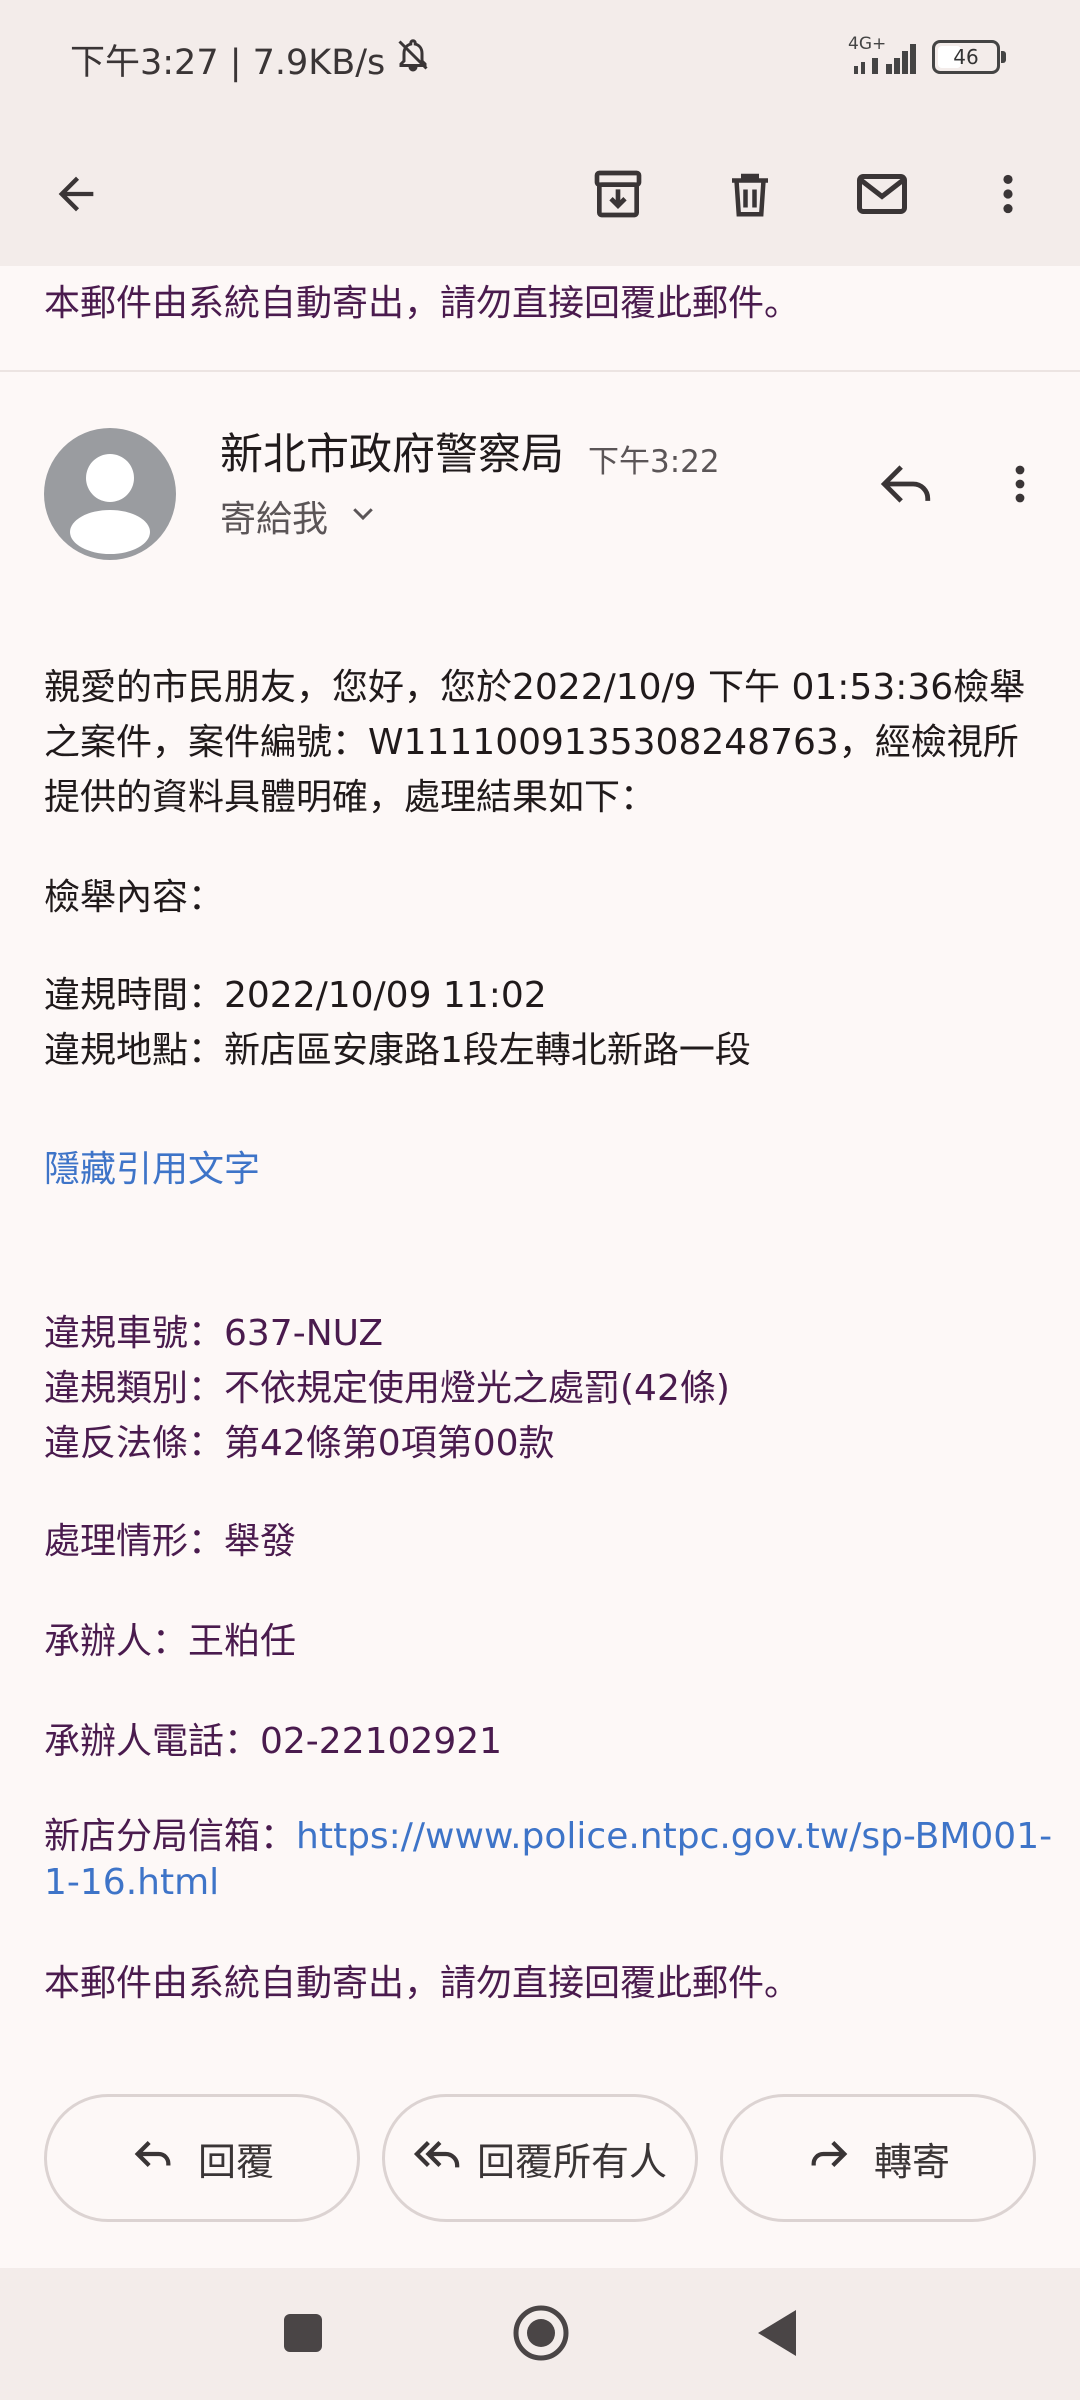  Describe the element at coordinates (618, 194) in the screenshot. I see `archive-icon` at that location.